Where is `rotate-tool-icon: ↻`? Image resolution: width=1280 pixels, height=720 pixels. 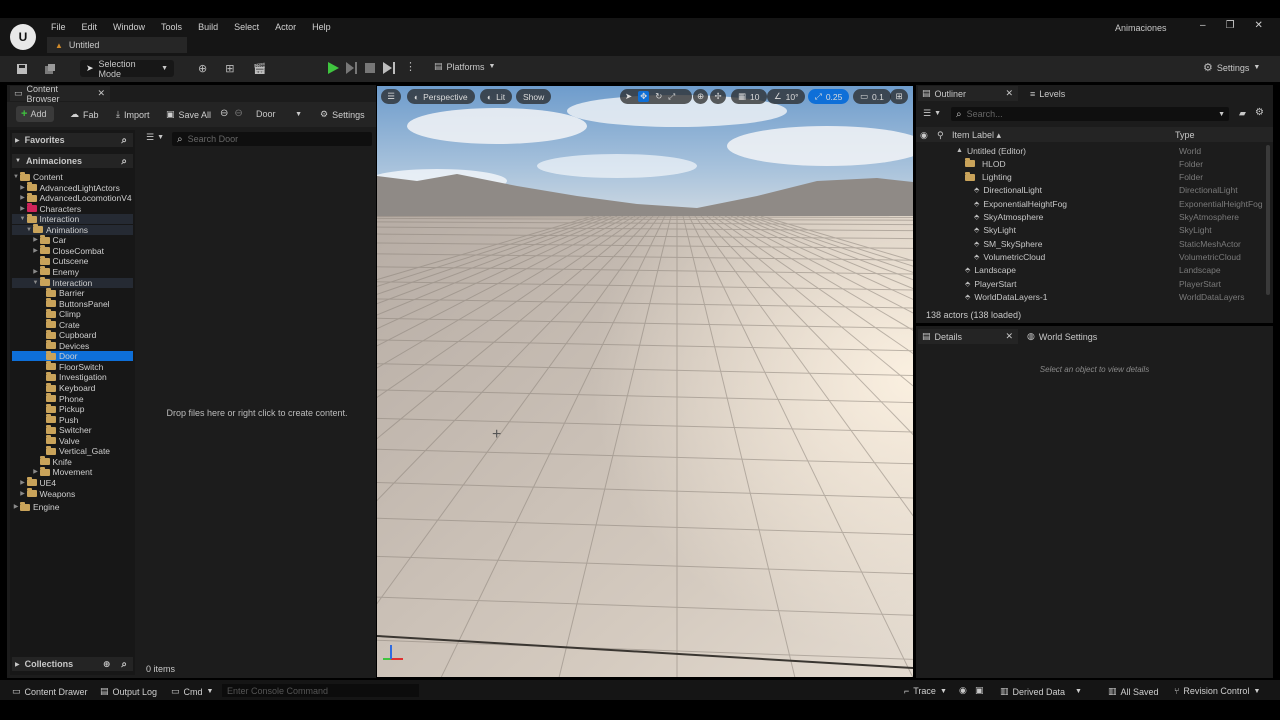 rotate-tool-icon: ↻ is located at coordinates (658, 96).